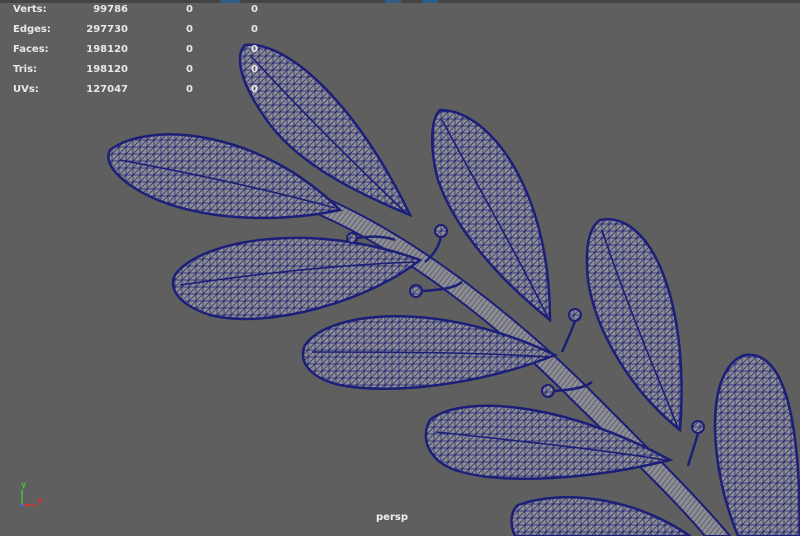 The height and width of the screenshot is (536, 800). What do you see at coordinates (26, 89) in the screenshot?
I see `hud-label: UVs:` at bounding box center [26, 89].